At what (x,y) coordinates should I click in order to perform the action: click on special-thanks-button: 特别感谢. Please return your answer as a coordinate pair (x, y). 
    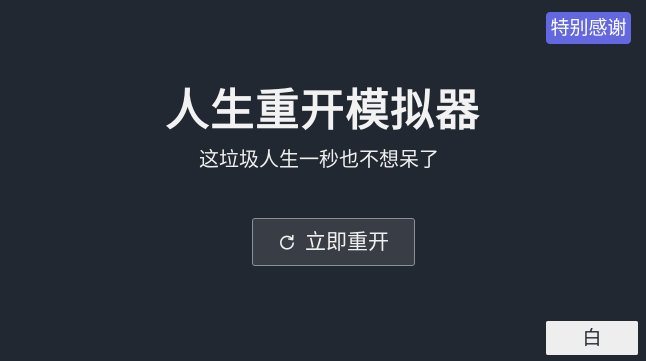
    Looking at the image, I should click on (588, 28).